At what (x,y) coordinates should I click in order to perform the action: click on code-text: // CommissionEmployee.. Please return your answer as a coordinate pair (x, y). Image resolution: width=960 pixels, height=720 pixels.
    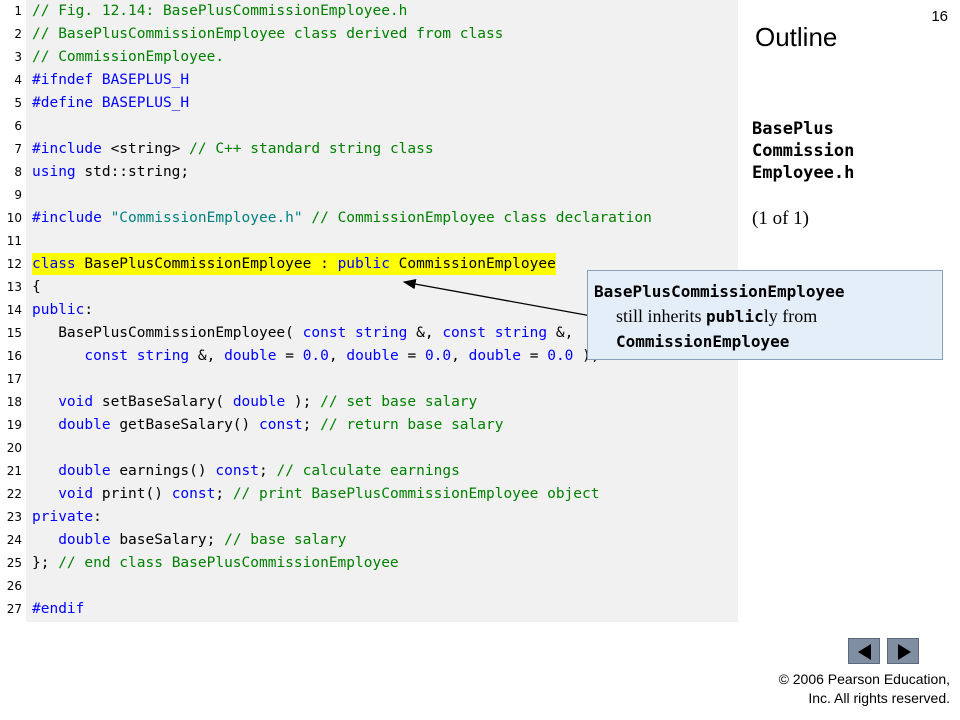
    Looking at the image, I should click on (128, 57).